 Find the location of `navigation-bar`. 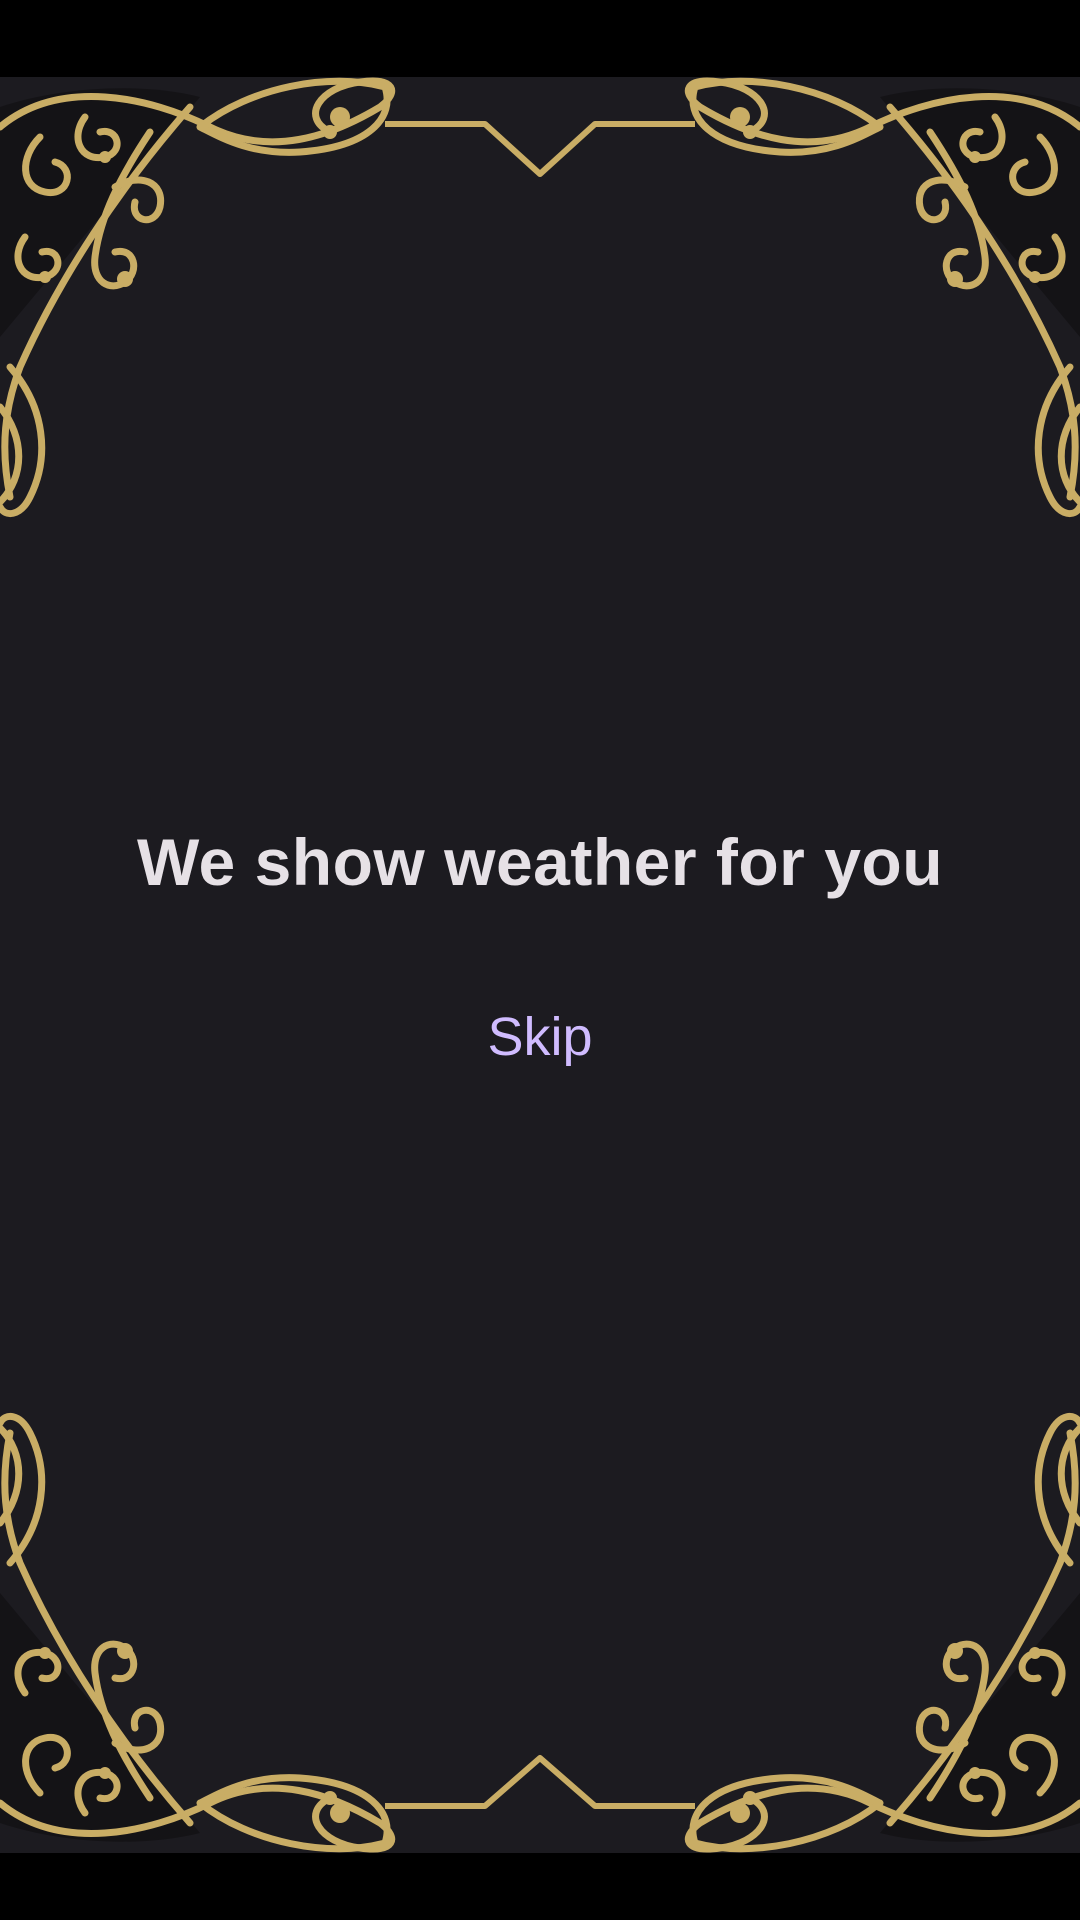

navigation-bar is located at coordinates (540, 1886).